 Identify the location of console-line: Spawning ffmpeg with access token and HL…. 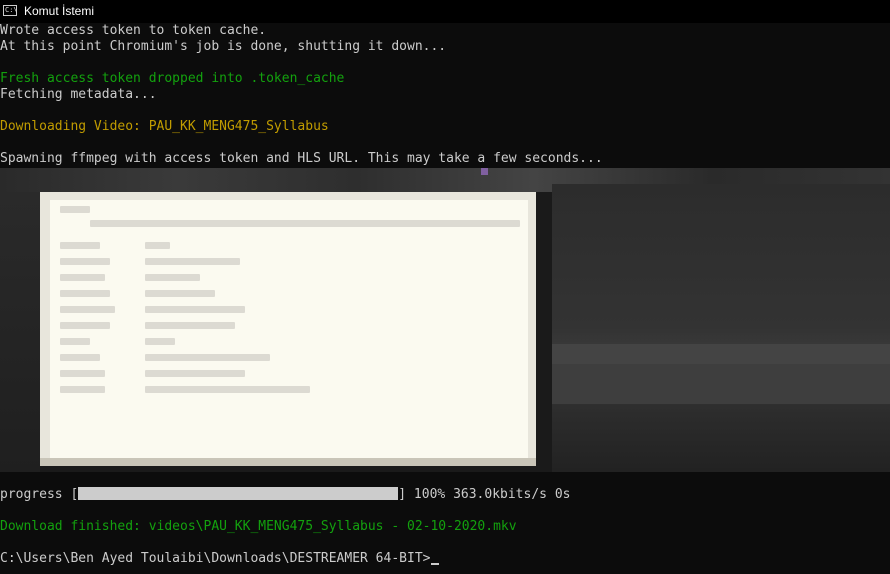
(301, 158).